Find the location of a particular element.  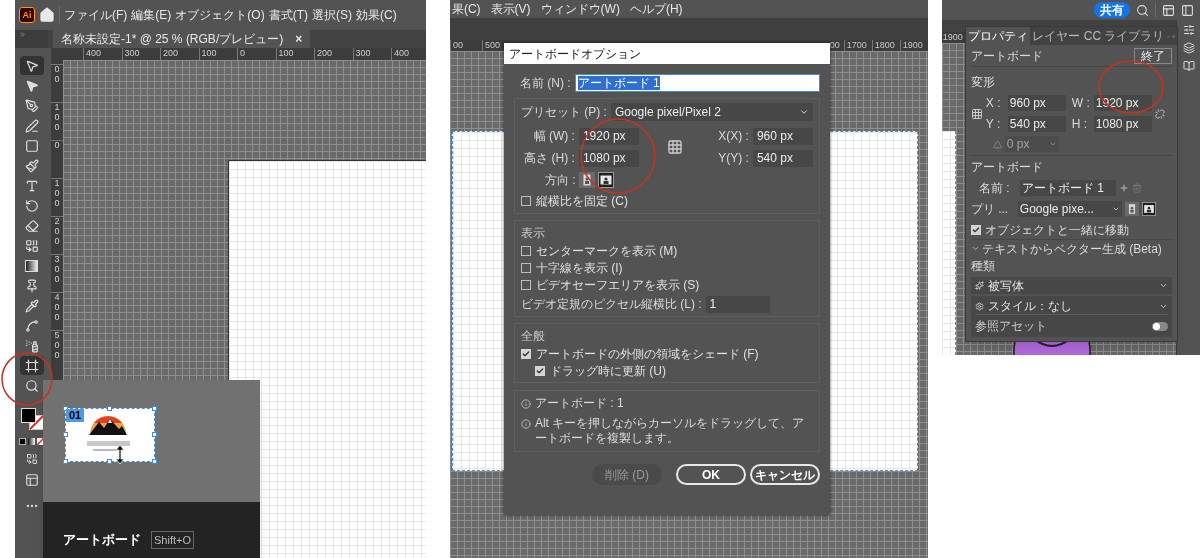

gear-icon is located at coordinates (979, 306).